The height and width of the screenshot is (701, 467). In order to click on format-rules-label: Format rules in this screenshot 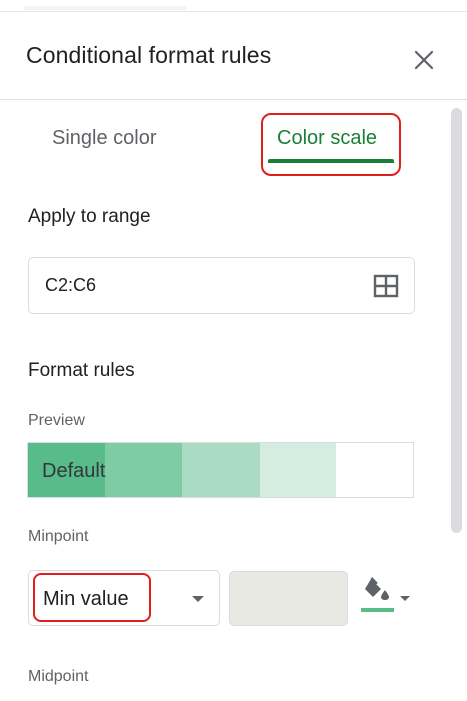, I will do `click(81, 370)`.